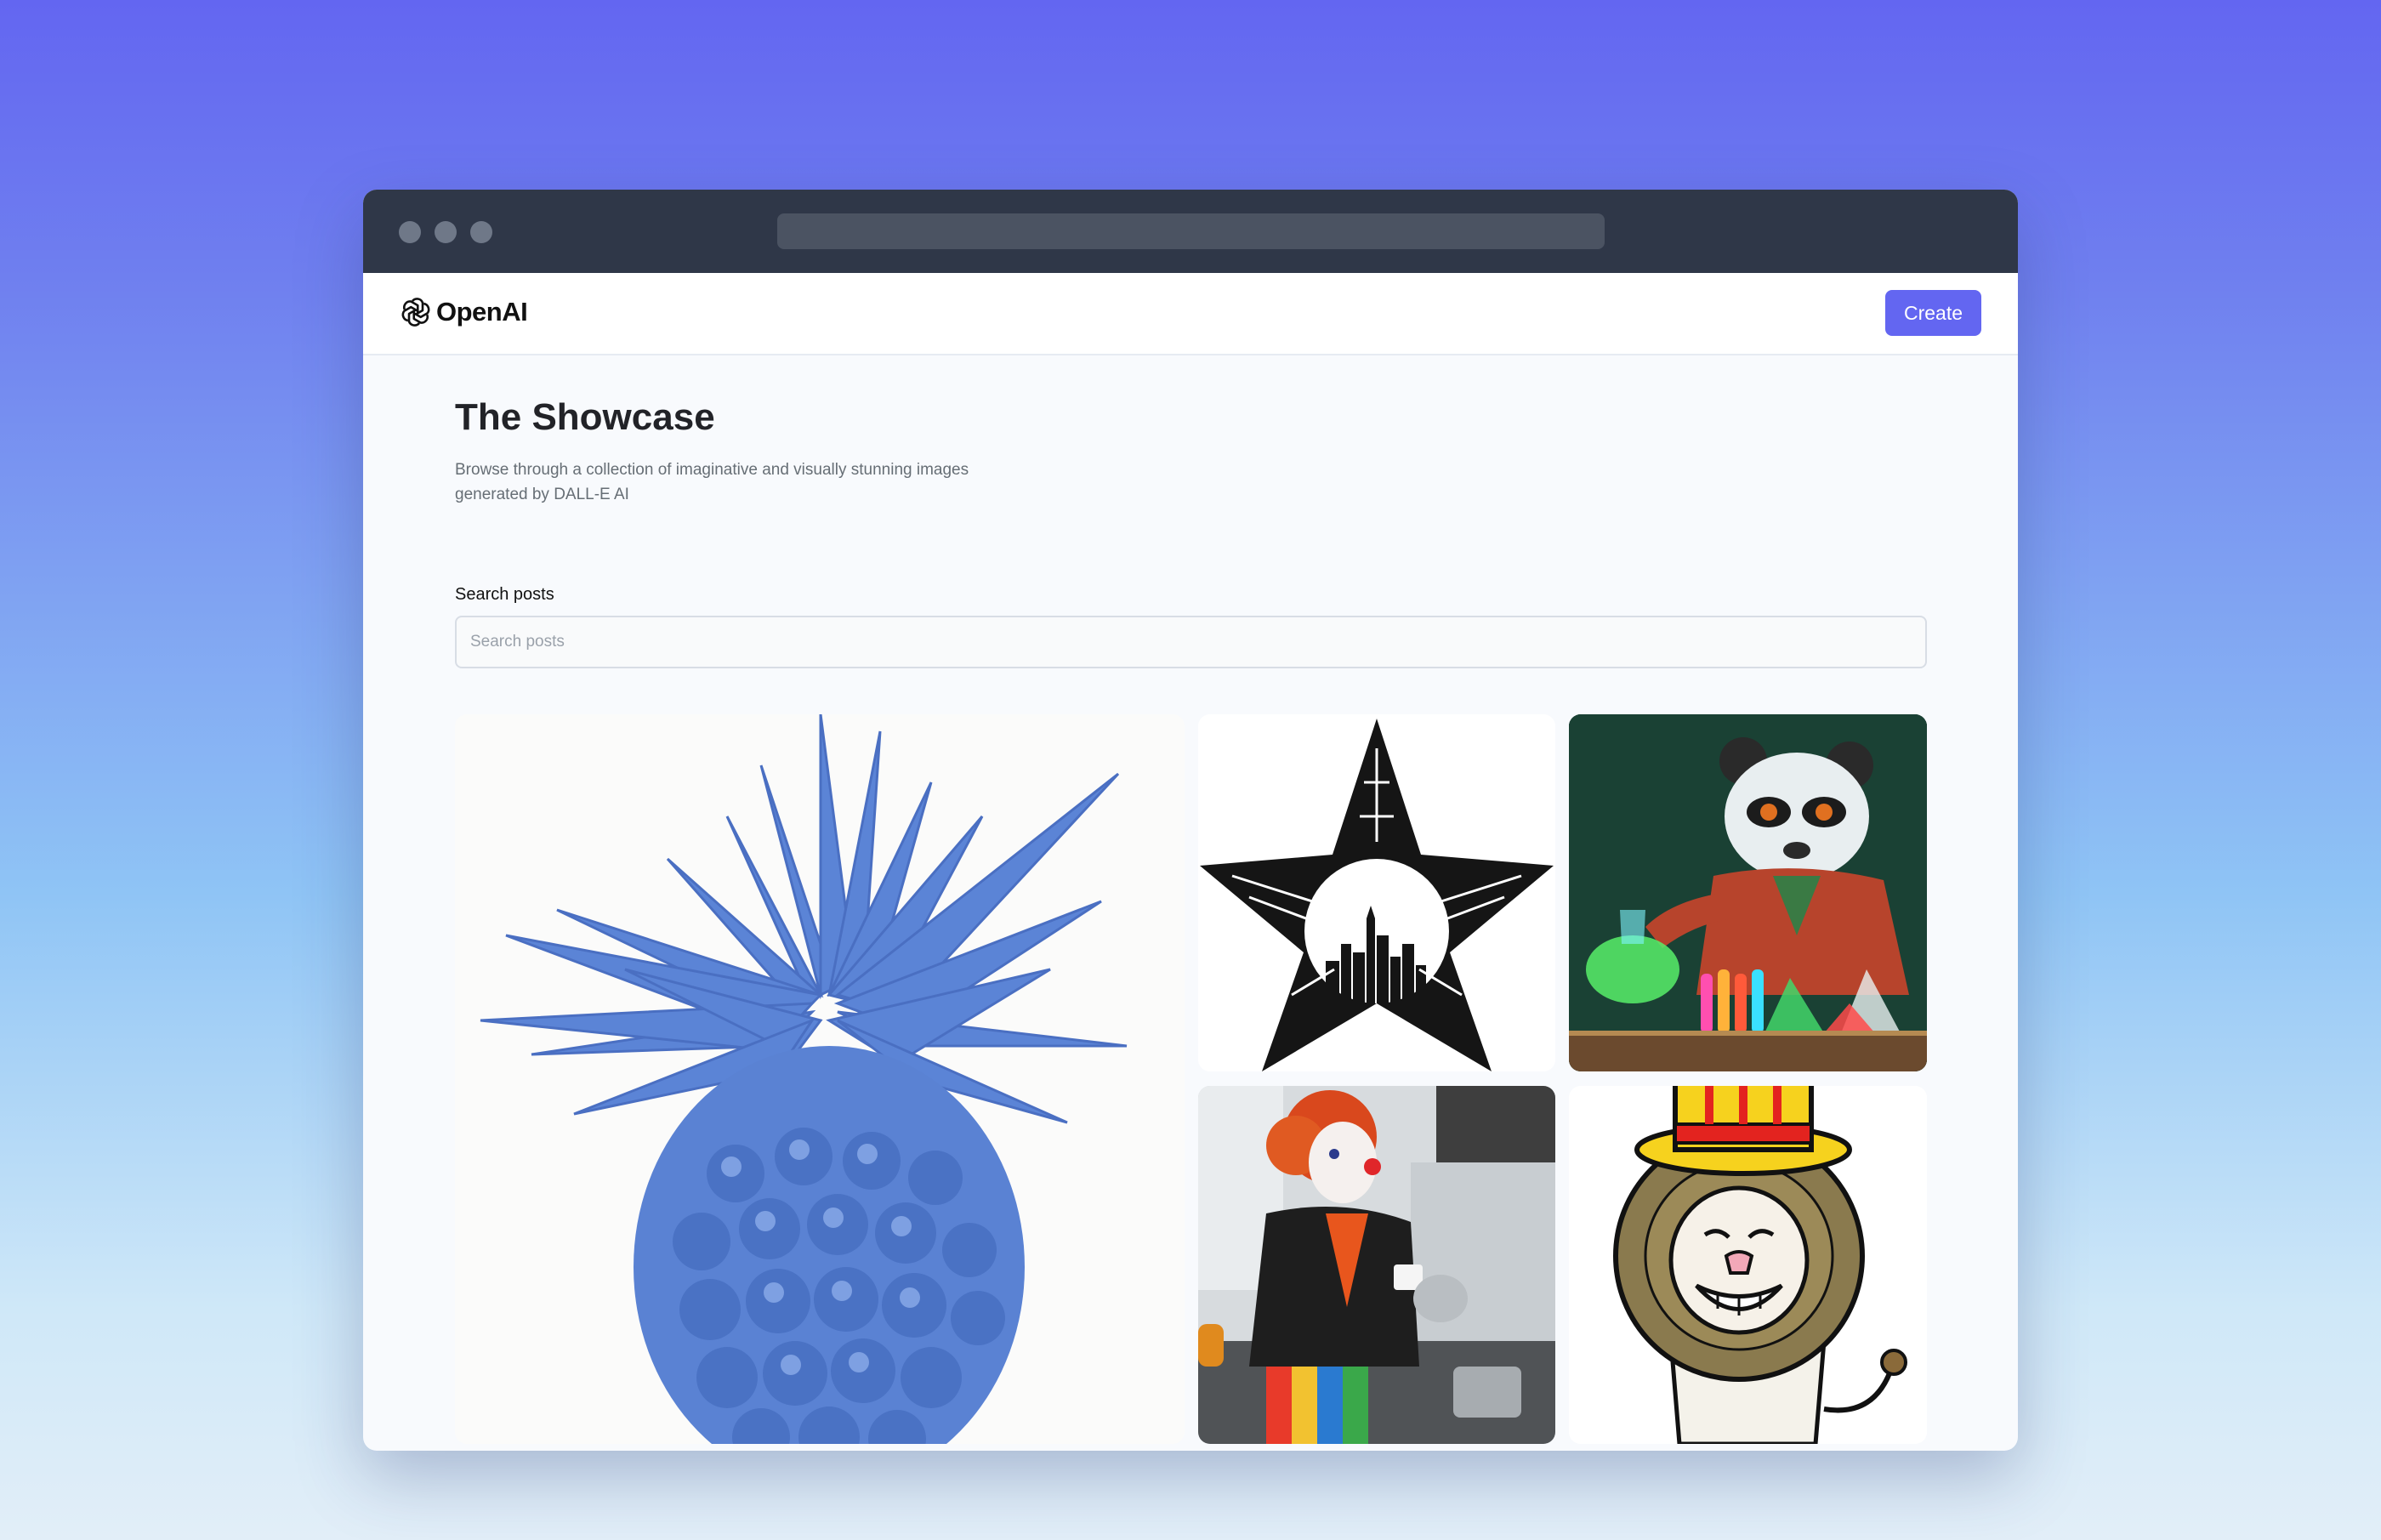  I want to click on blue-pineapple-image, so click(820, 1079).